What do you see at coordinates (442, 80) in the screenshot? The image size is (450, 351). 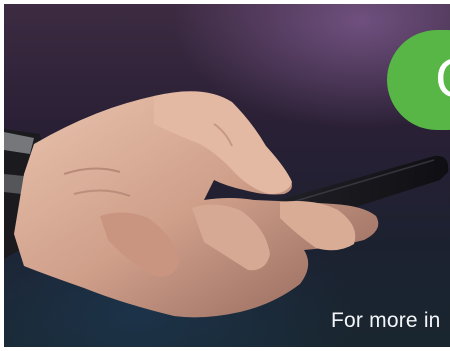 I see `pill-text: C` at bounding box center [442, 80].